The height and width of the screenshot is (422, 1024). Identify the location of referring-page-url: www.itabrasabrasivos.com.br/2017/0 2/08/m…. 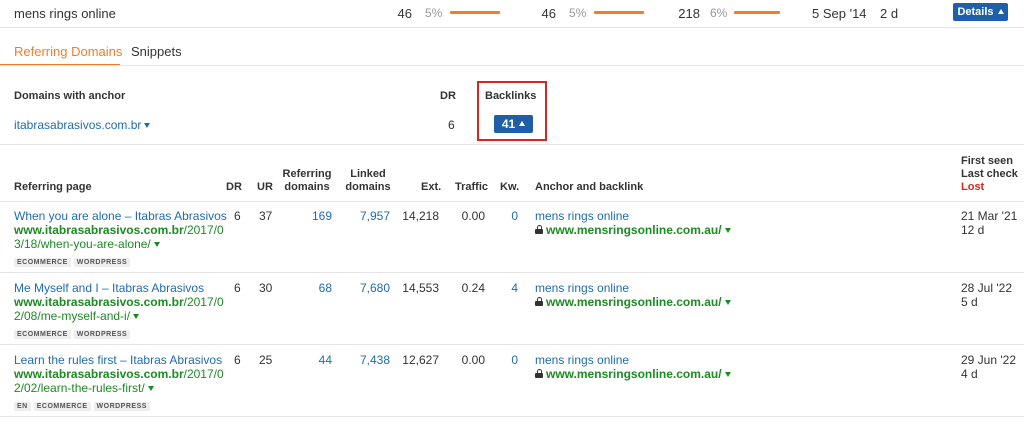
(121, 309).